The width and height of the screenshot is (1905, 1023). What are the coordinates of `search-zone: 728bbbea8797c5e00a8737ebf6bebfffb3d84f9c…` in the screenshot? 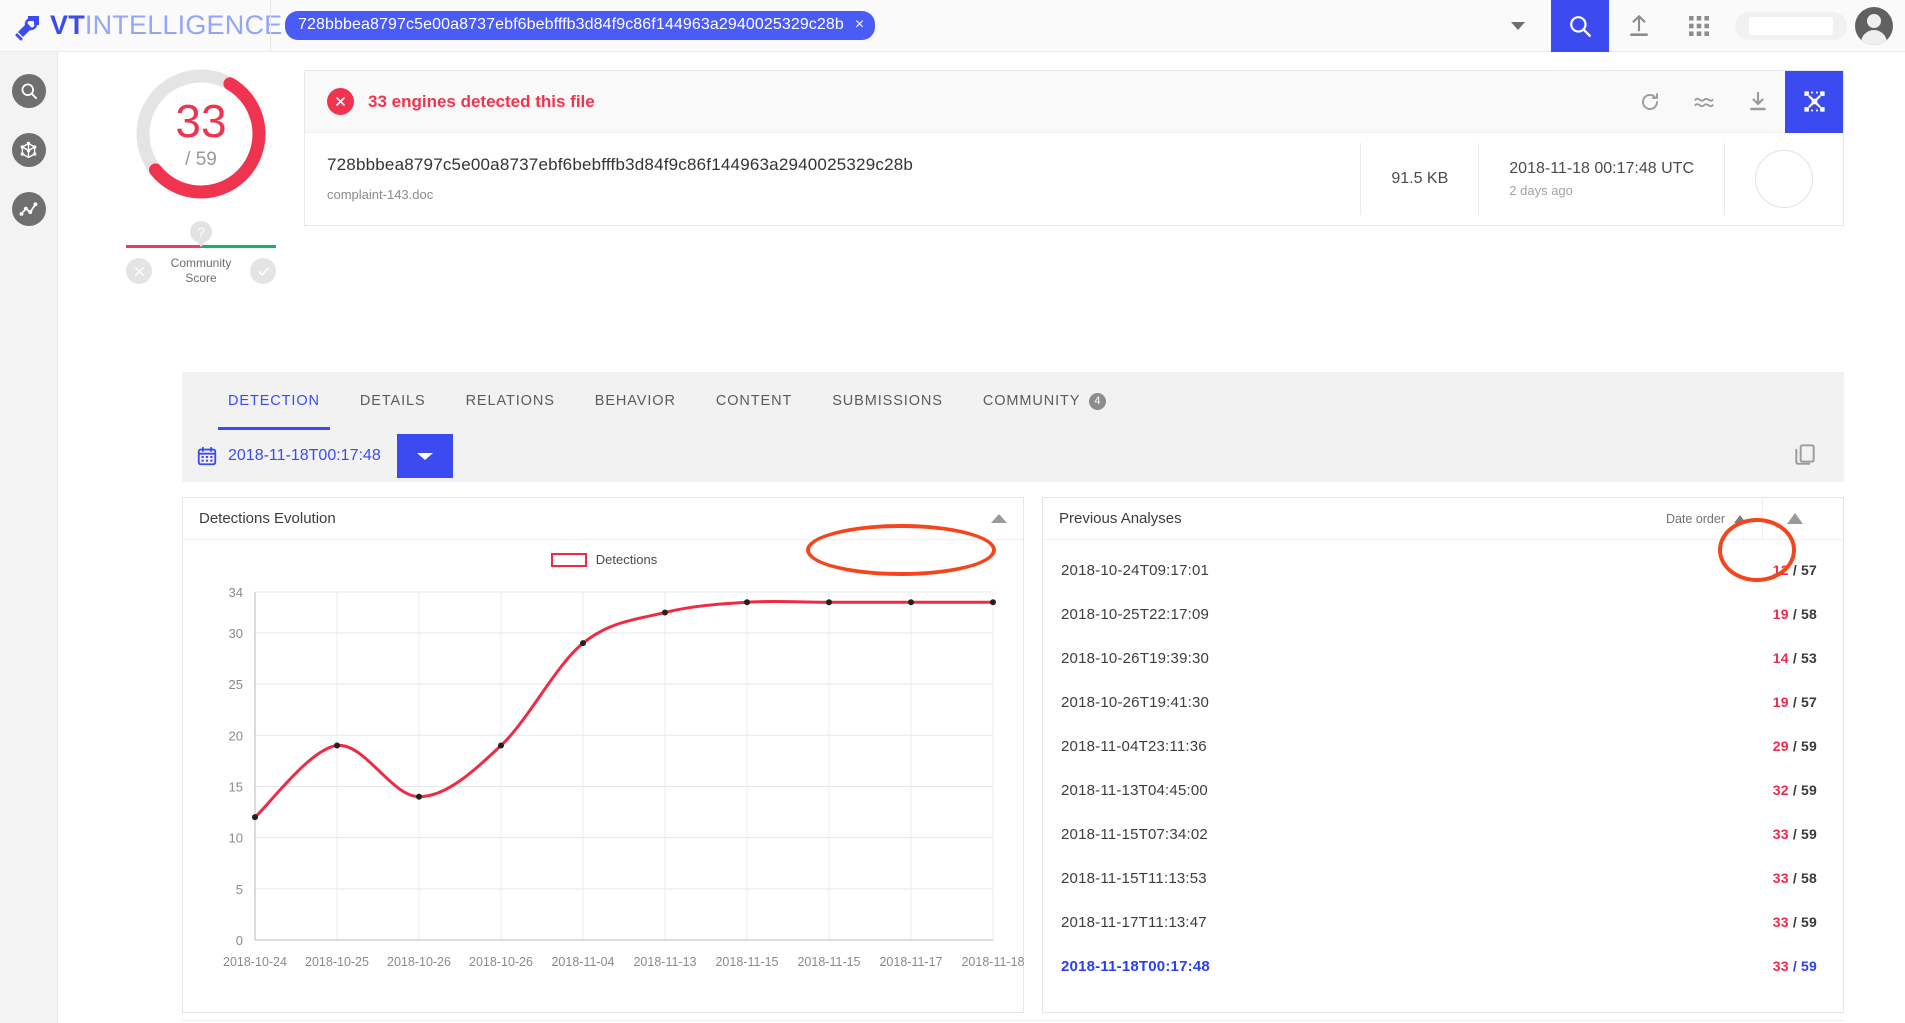 It's located at (911, 26).